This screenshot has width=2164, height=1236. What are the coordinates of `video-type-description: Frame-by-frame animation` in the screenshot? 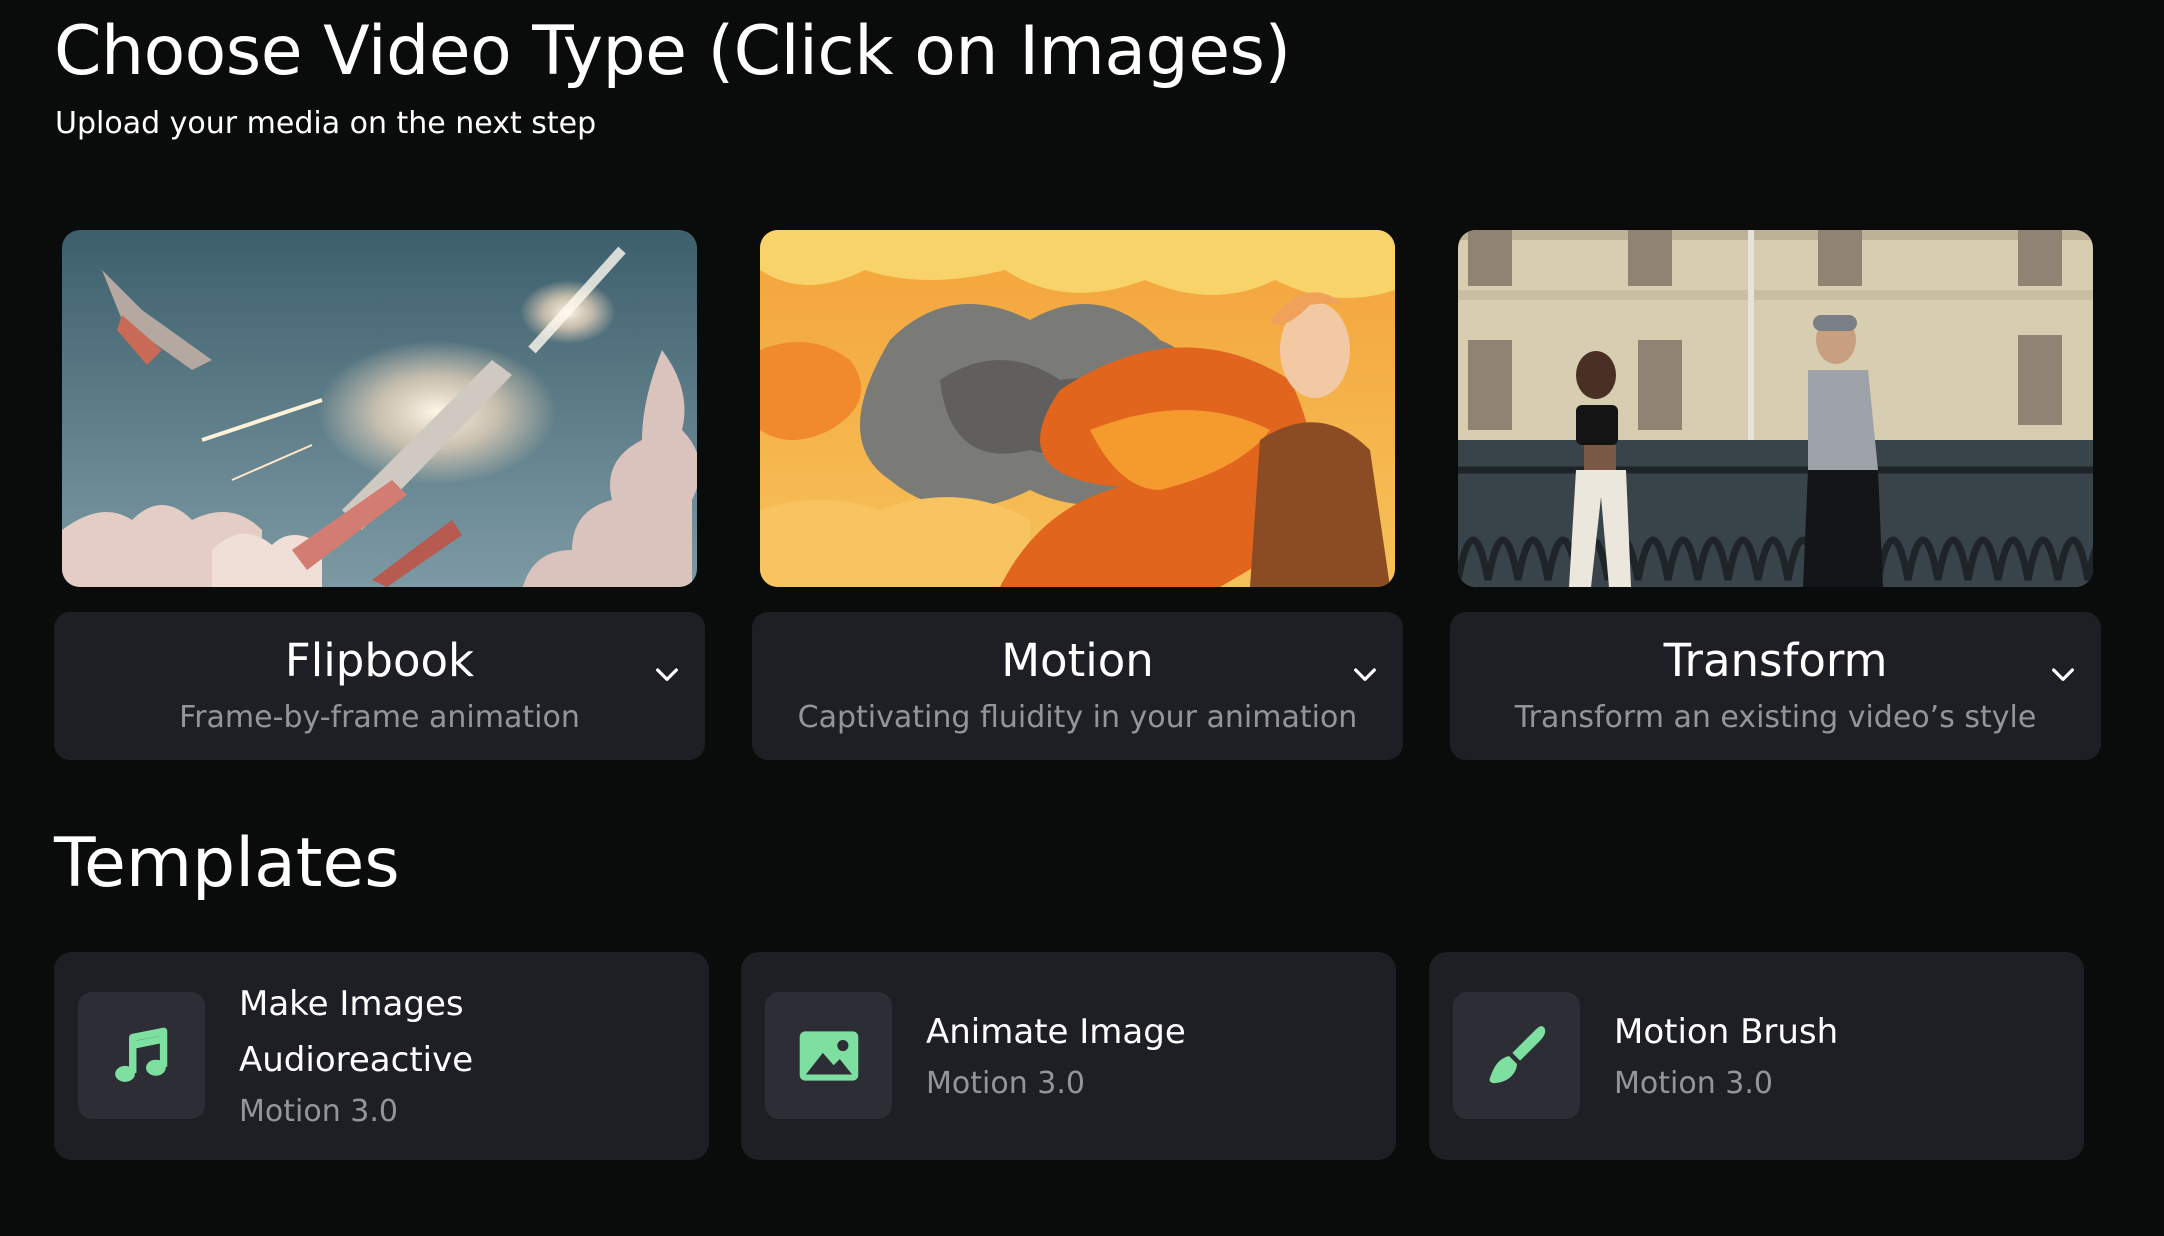 It's located at (379, 717).